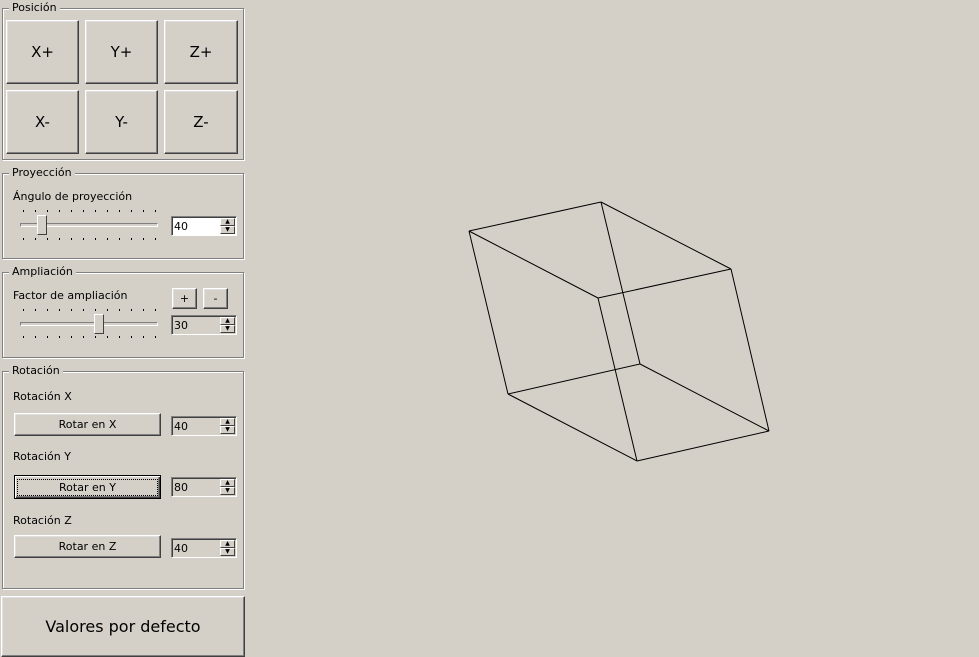 The height and width of the screenshot is (657, 979). Describe the element at coordinates (201, 52) in the screenshot. I see `z-plus-button: Z+` at that location.